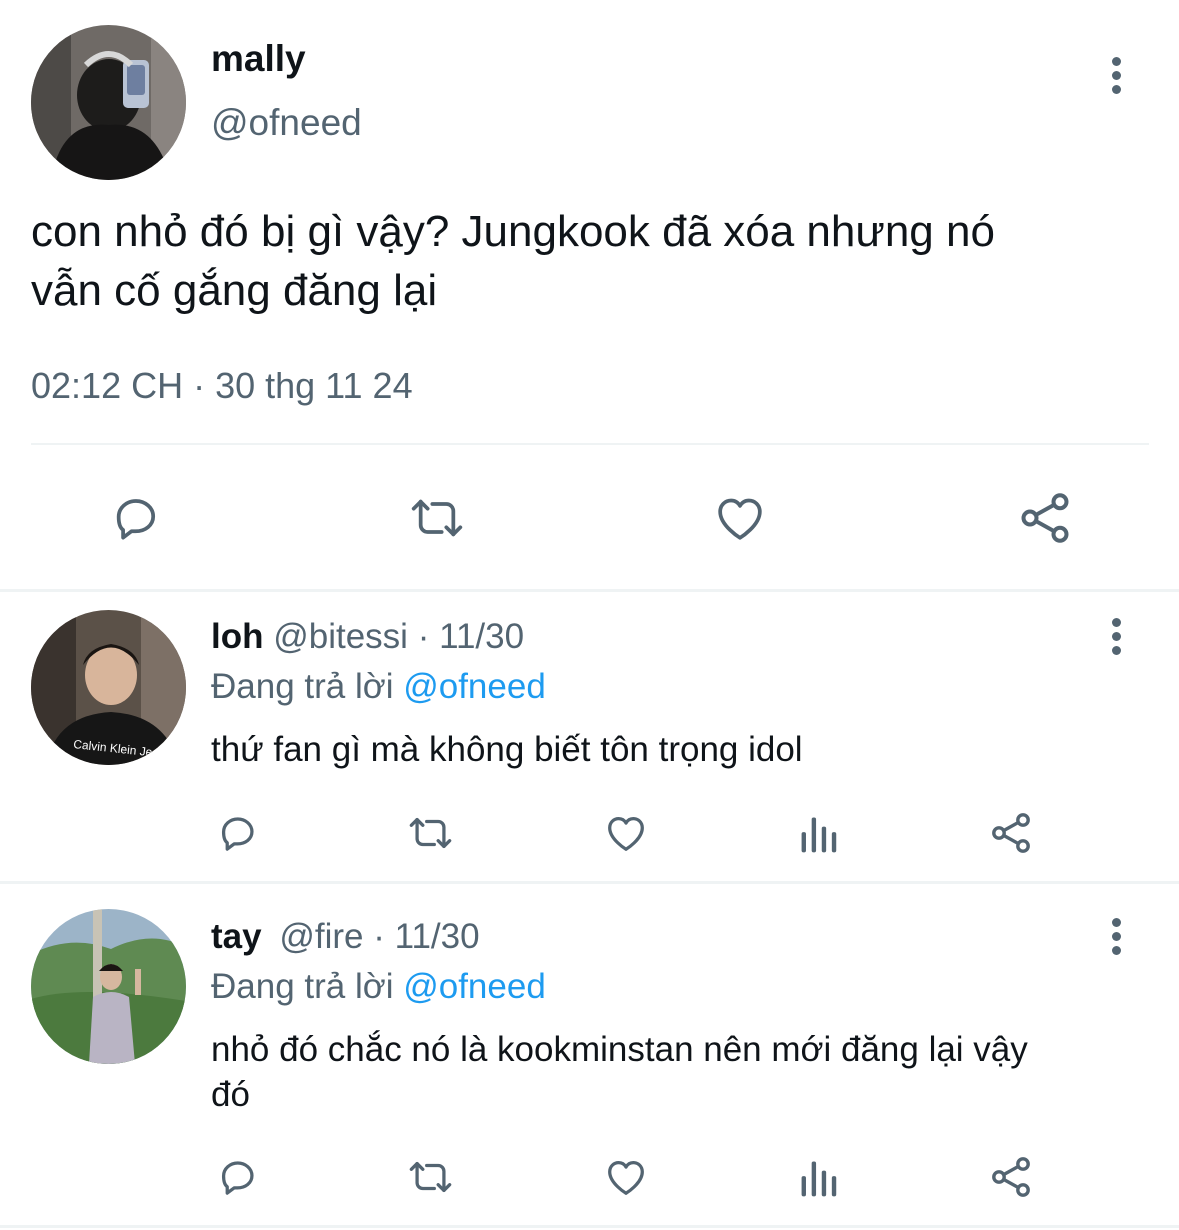 The width and height of the screenshot is (1179, 1230). What do you see at coordinates (230, 1094) in the screenshot?
I see `reply-text-line2: đó` at bounding box center [230, 1094].